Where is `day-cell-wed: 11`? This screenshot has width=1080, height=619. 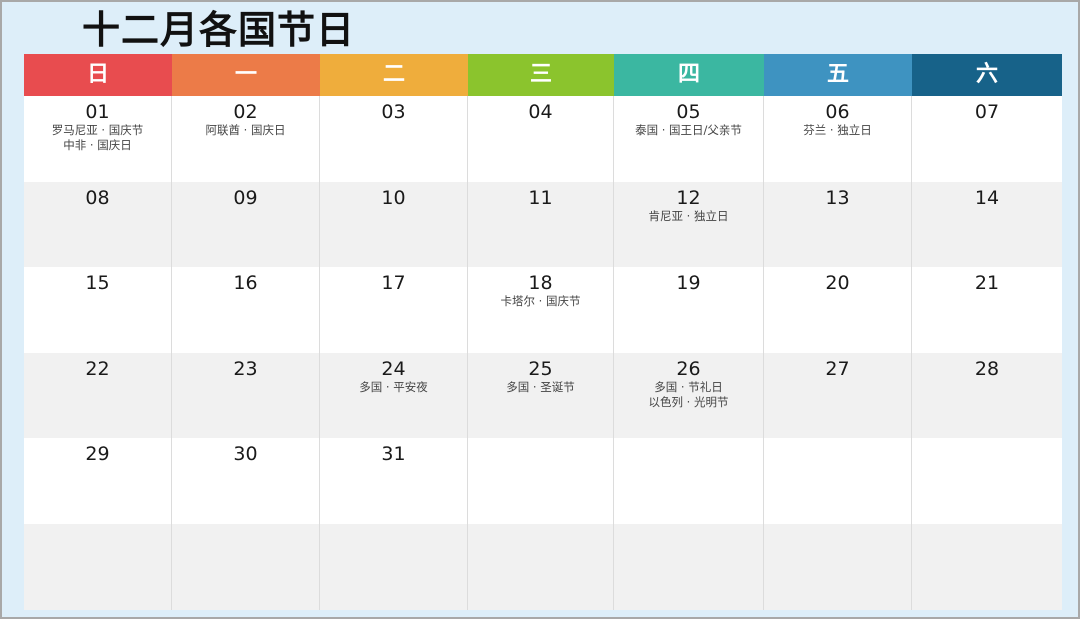 day-cell-wed: 11 is located at coordinates (541, 224).